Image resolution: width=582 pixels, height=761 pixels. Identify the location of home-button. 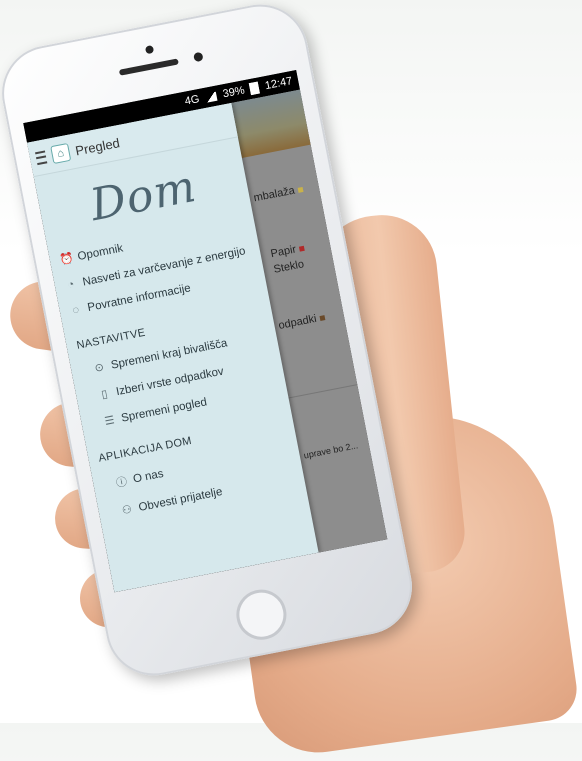
(261, 614).